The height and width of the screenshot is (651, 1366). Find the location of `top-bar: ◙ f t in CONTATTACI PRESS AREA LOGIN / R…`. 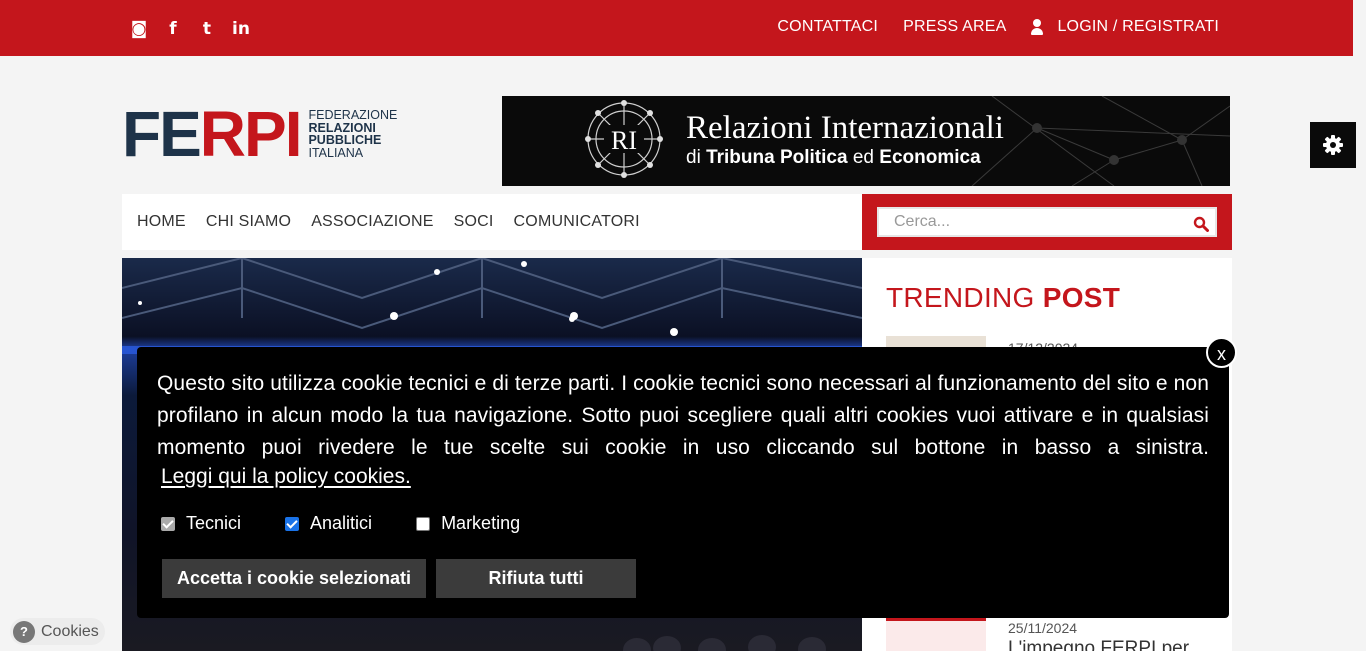

top-bar: ◙ f t in CONTATTACI PRESS AREA LOGIN / R… is located at coordinates (676, 28).